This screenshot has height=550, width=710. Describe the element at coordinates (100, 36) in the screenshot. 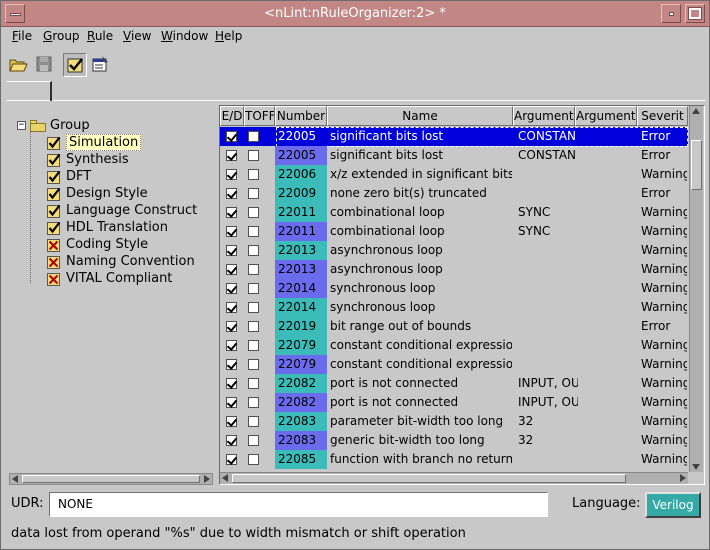

I see `menu-rule: Rule` at that location.